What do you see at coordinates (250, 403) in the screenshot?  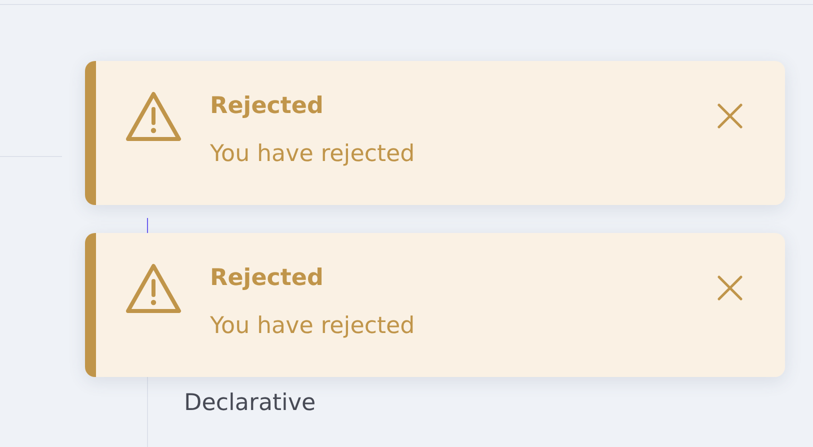 I see `nav-link: Declarative` at bounding box center [250, 403].